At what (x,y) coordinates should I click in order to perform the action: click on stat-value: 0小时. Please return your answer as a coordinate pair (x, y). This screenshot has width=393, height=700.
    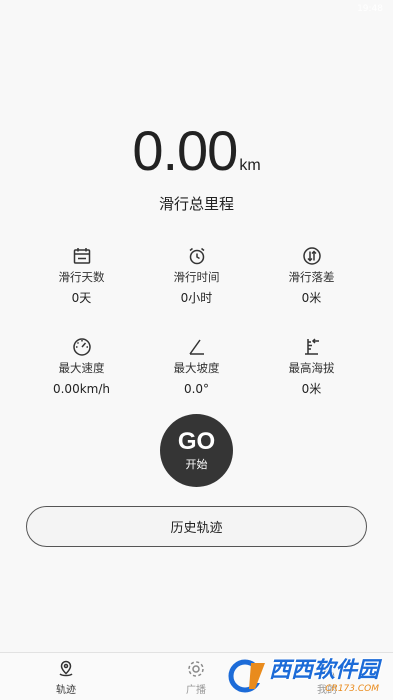
    Looking at the image, I should click on (196, 298).